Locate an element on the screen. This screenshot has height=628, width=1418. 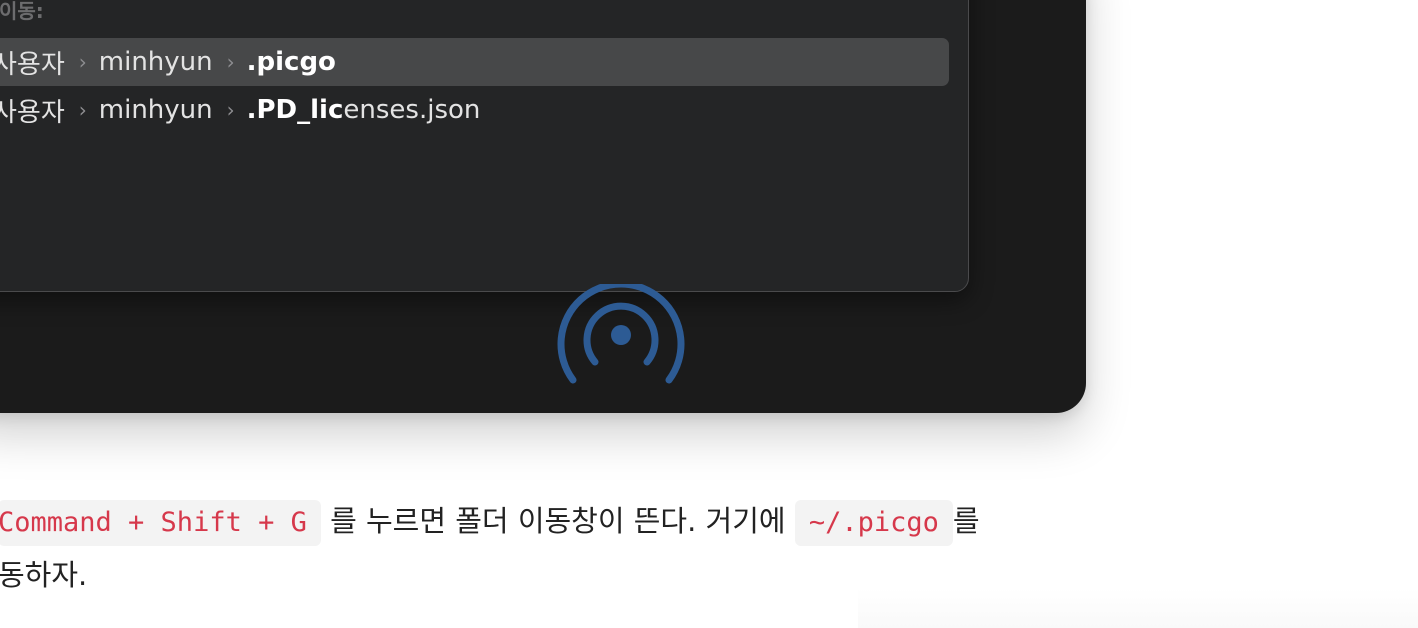
paragraph-text-tail: 를 is located at coordinates (966, 521).